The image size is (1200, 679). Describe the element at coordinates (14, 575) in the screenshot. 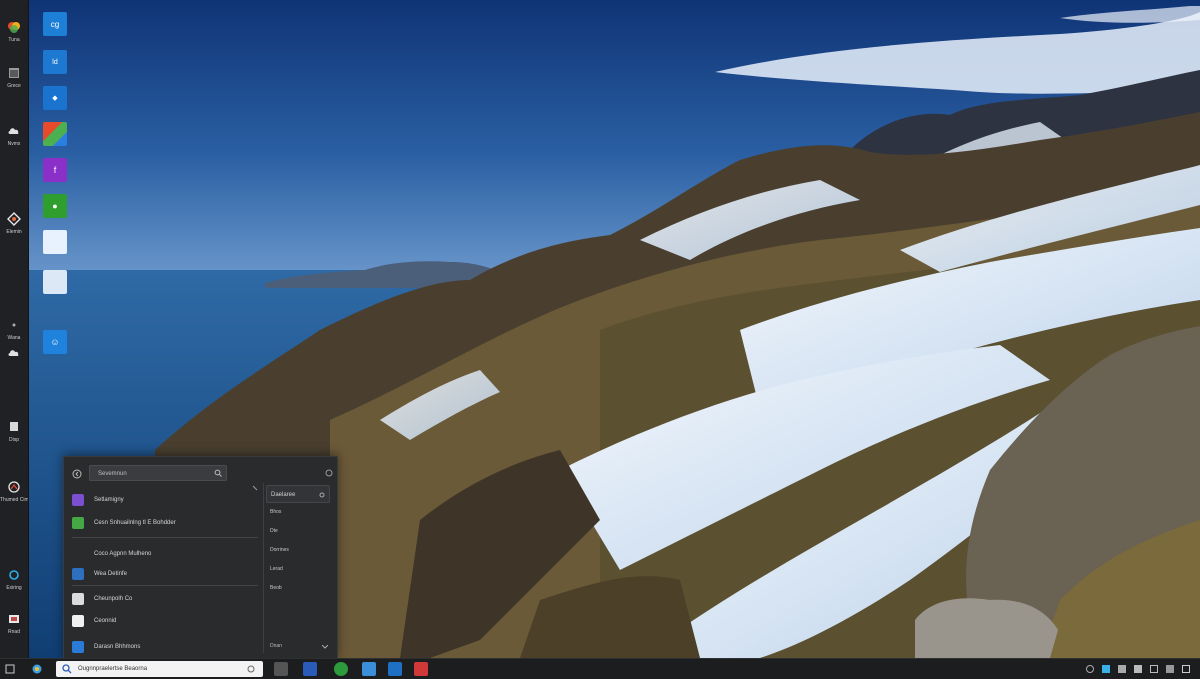

I see `ring-icon` at that location.